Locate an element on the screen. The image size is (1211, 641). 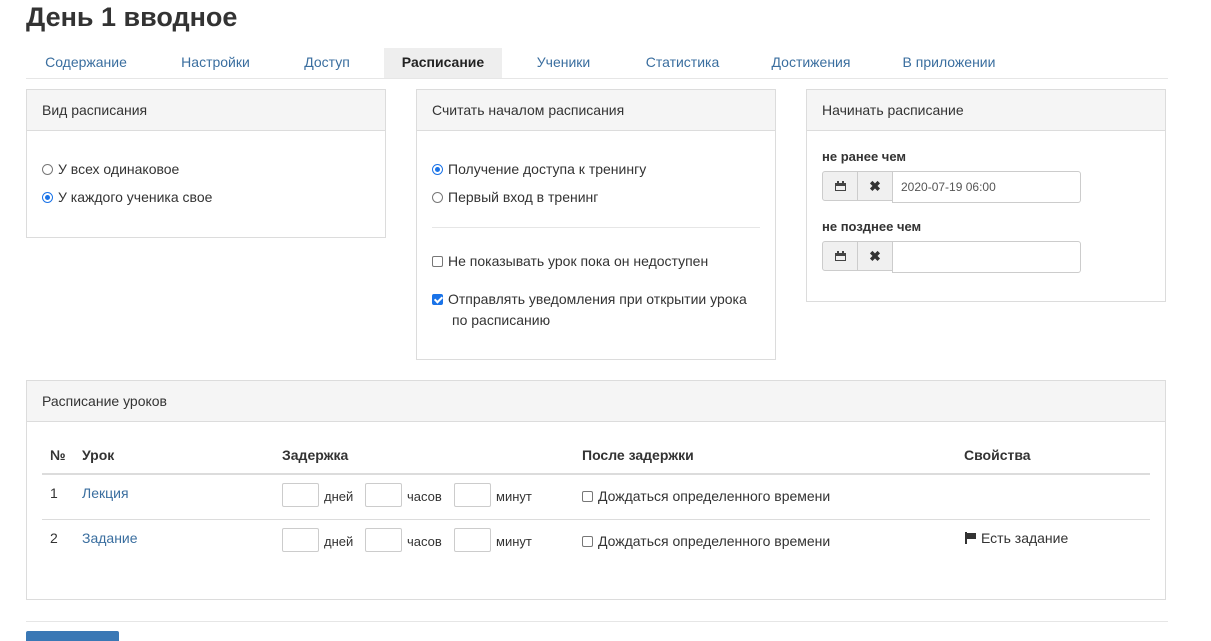
col-header-num: № is located at coordinates (58, 455).